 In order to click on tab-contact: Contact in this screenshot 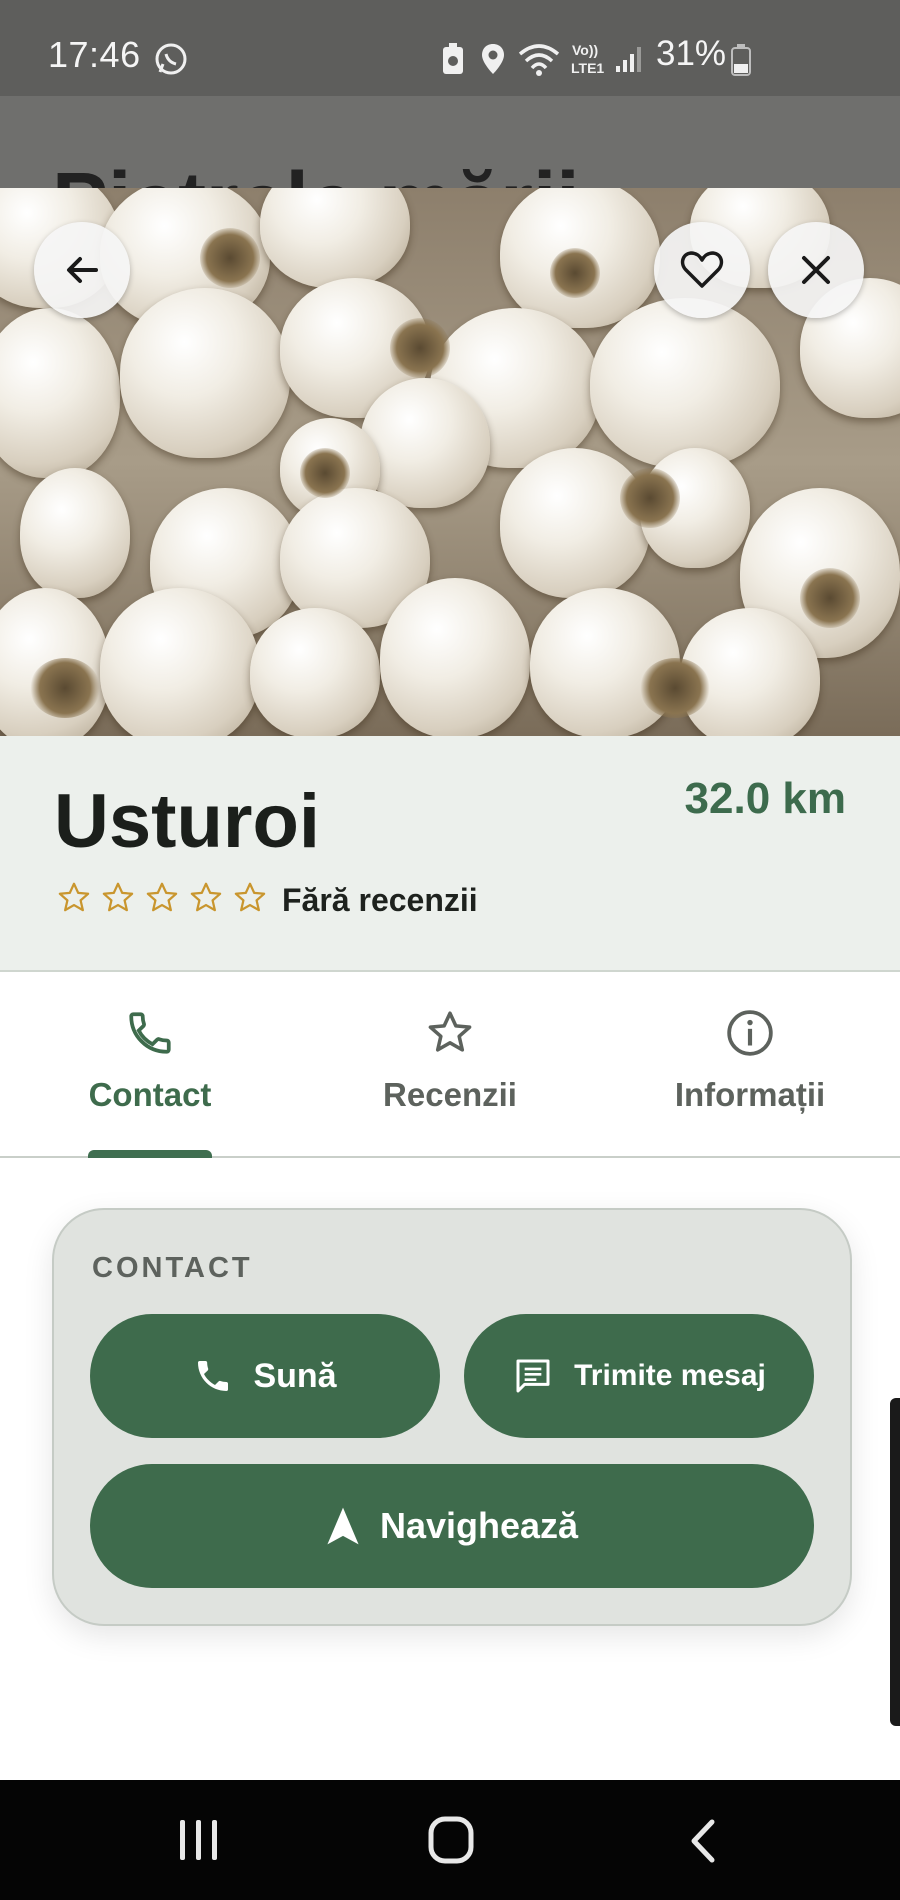, I will do `click(150, 1064)`.